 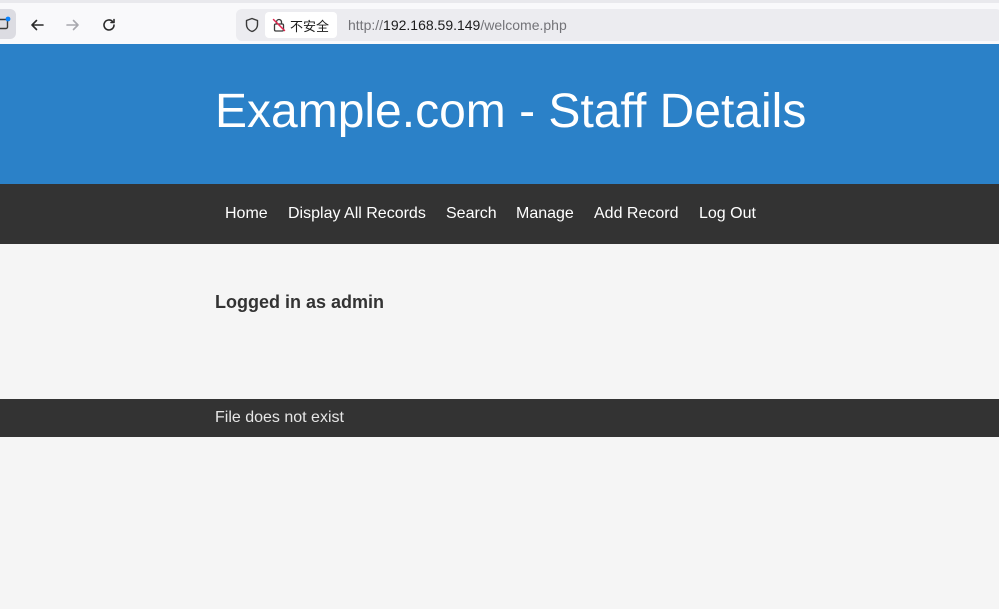 What do you see at coordinates (279, 25) in the screenshot?
I see `broken-lock-icon` at bounding box center [279, 25].